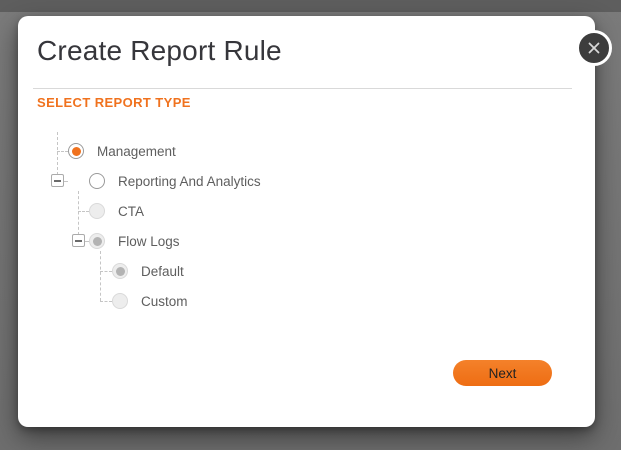  I want to click on header-divider, so click(302, 88).